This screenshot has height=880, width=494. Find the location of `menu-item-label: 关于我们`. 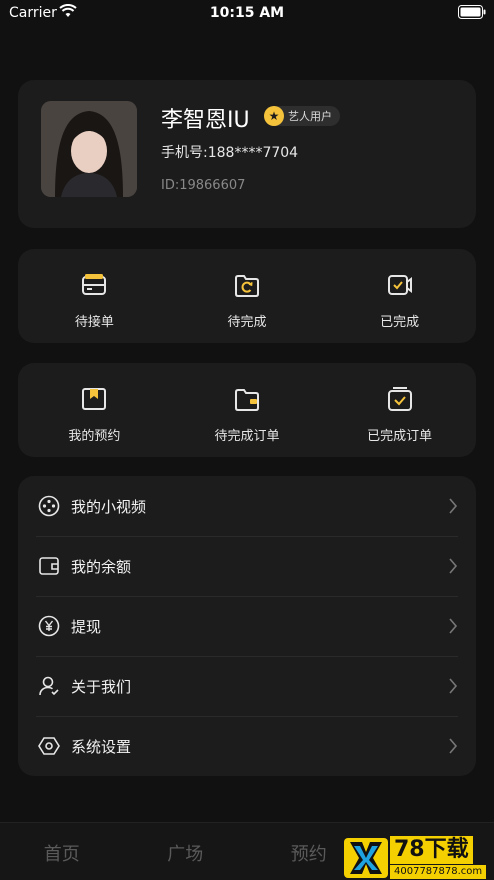

menu-item-label: 关于我们 is located at coordinates (101, 686).